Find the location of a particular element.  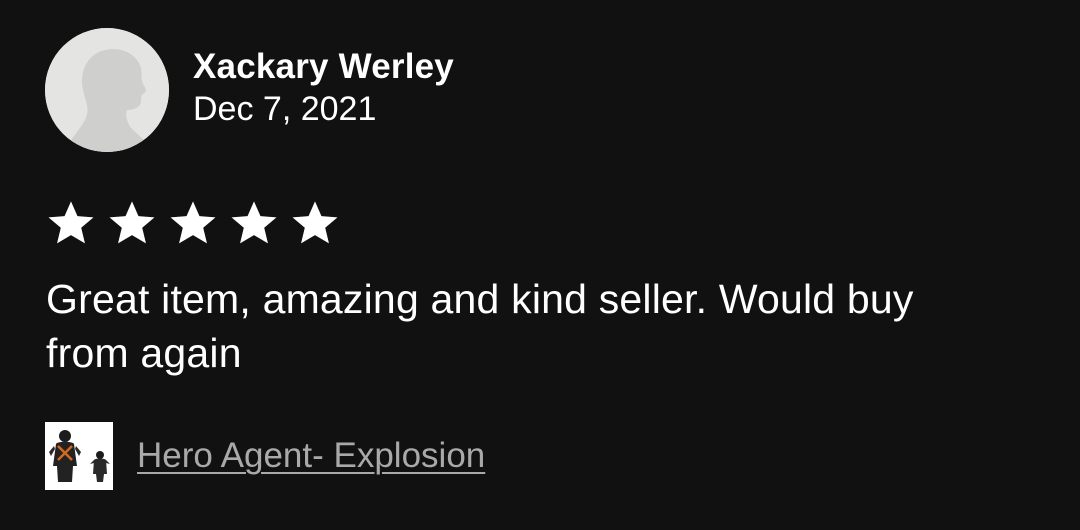

star-rating is located at coordinates (198, 223).